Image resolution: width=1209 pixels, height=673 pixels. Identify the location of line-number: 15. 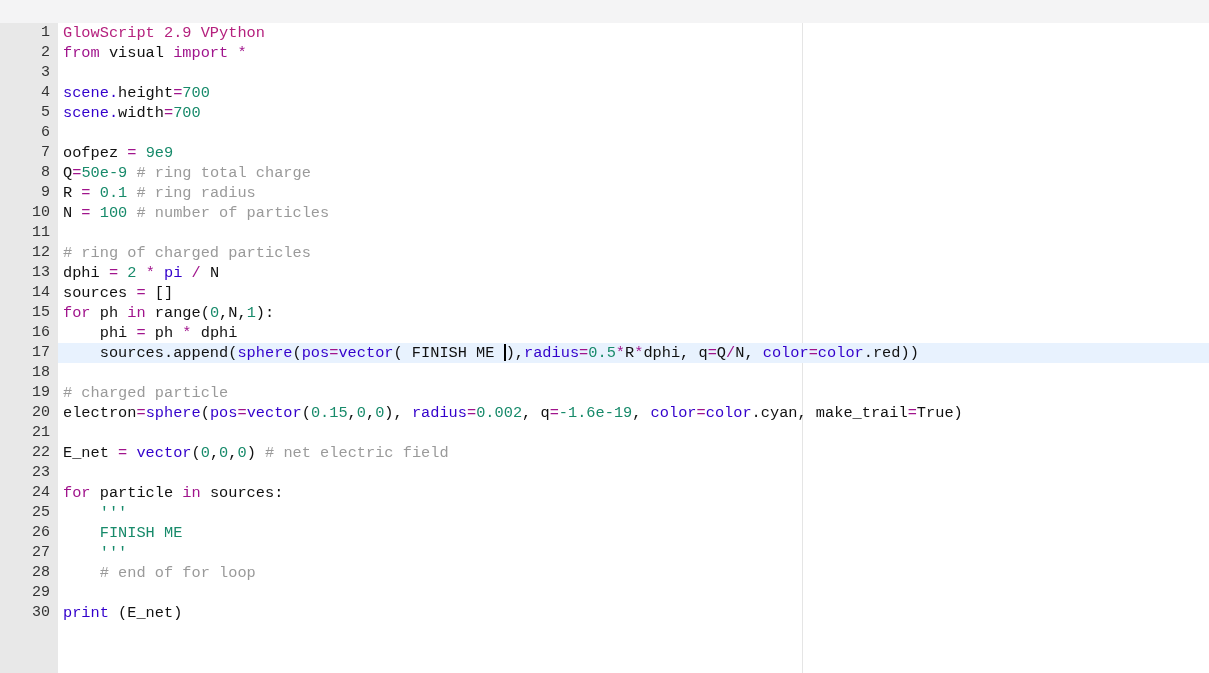
(41, 313).